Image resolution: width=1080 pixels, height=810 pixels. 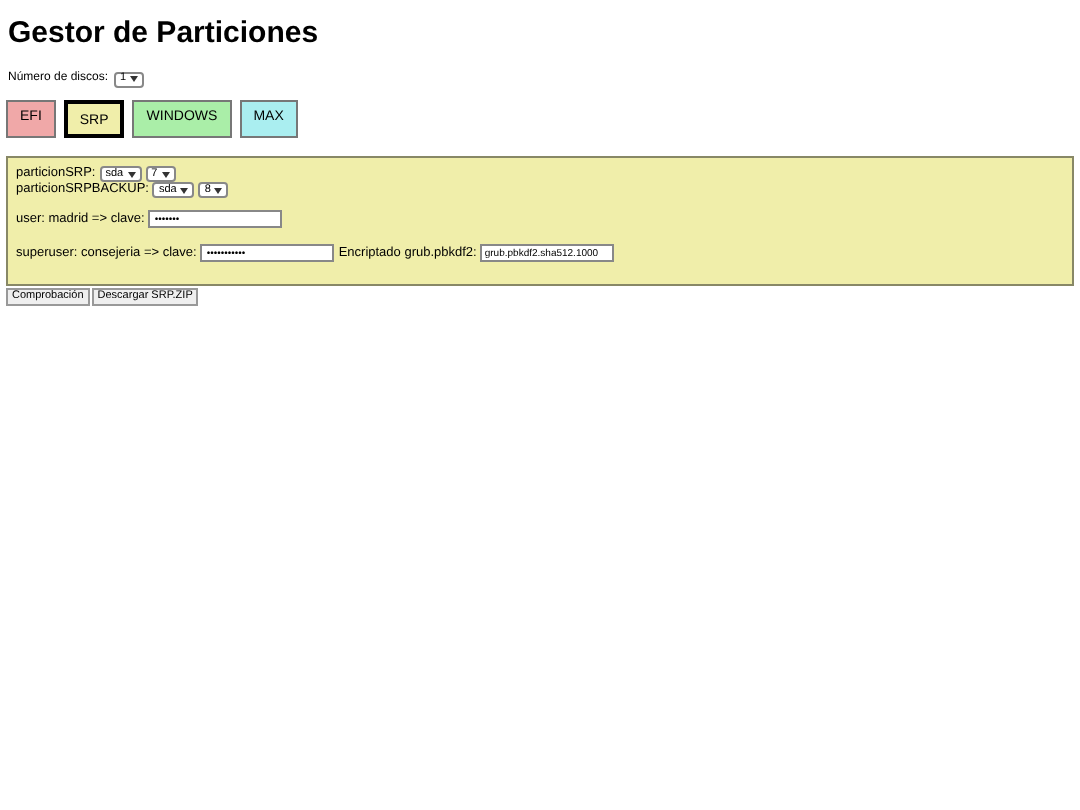 I want to click on page-title: Gestor de Particiones, so click(x=163, y=33).